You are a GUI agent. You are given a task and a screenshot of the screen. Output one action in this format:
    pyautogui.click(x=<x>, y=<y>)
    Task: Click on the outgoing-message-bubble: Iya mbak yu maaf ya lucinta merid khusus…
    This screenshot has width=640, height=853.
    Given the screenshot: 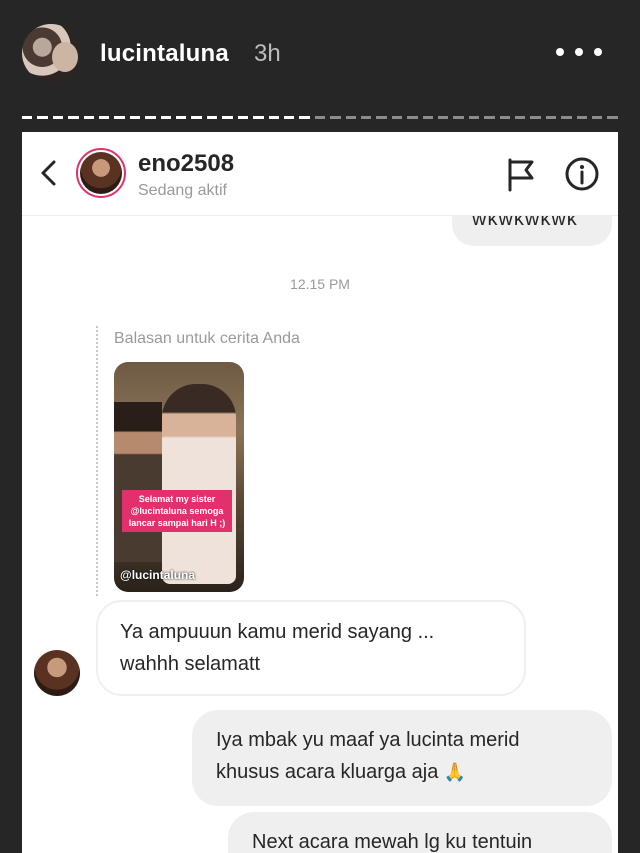 What is the action you would take?
    pyautogui.click(x=402, y=758)
    